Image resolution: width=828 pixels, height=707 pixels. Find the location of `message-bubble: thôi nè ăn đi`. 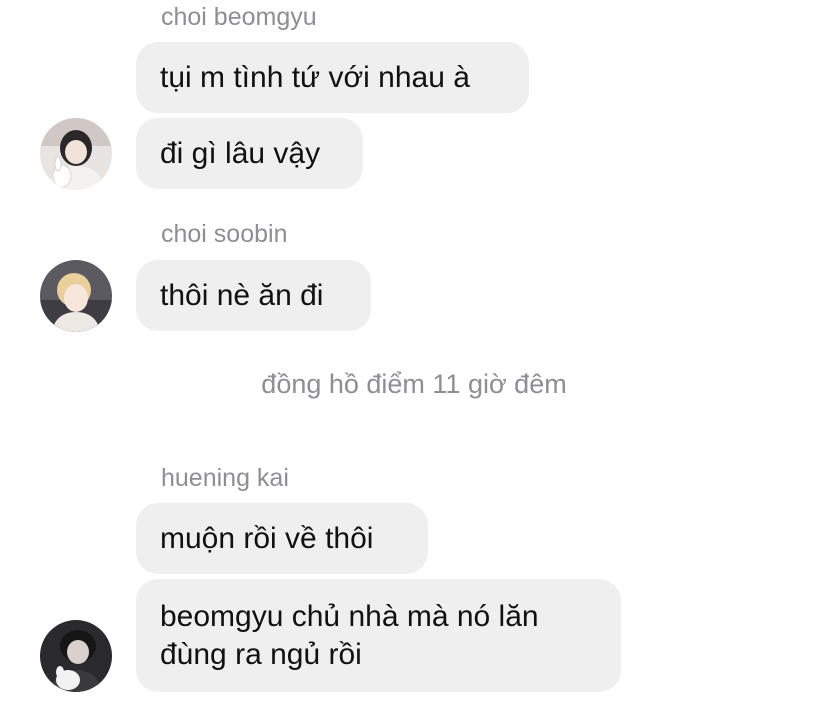

message-bubble: thôi nè ăn đi is located at coordinates (253, 295).